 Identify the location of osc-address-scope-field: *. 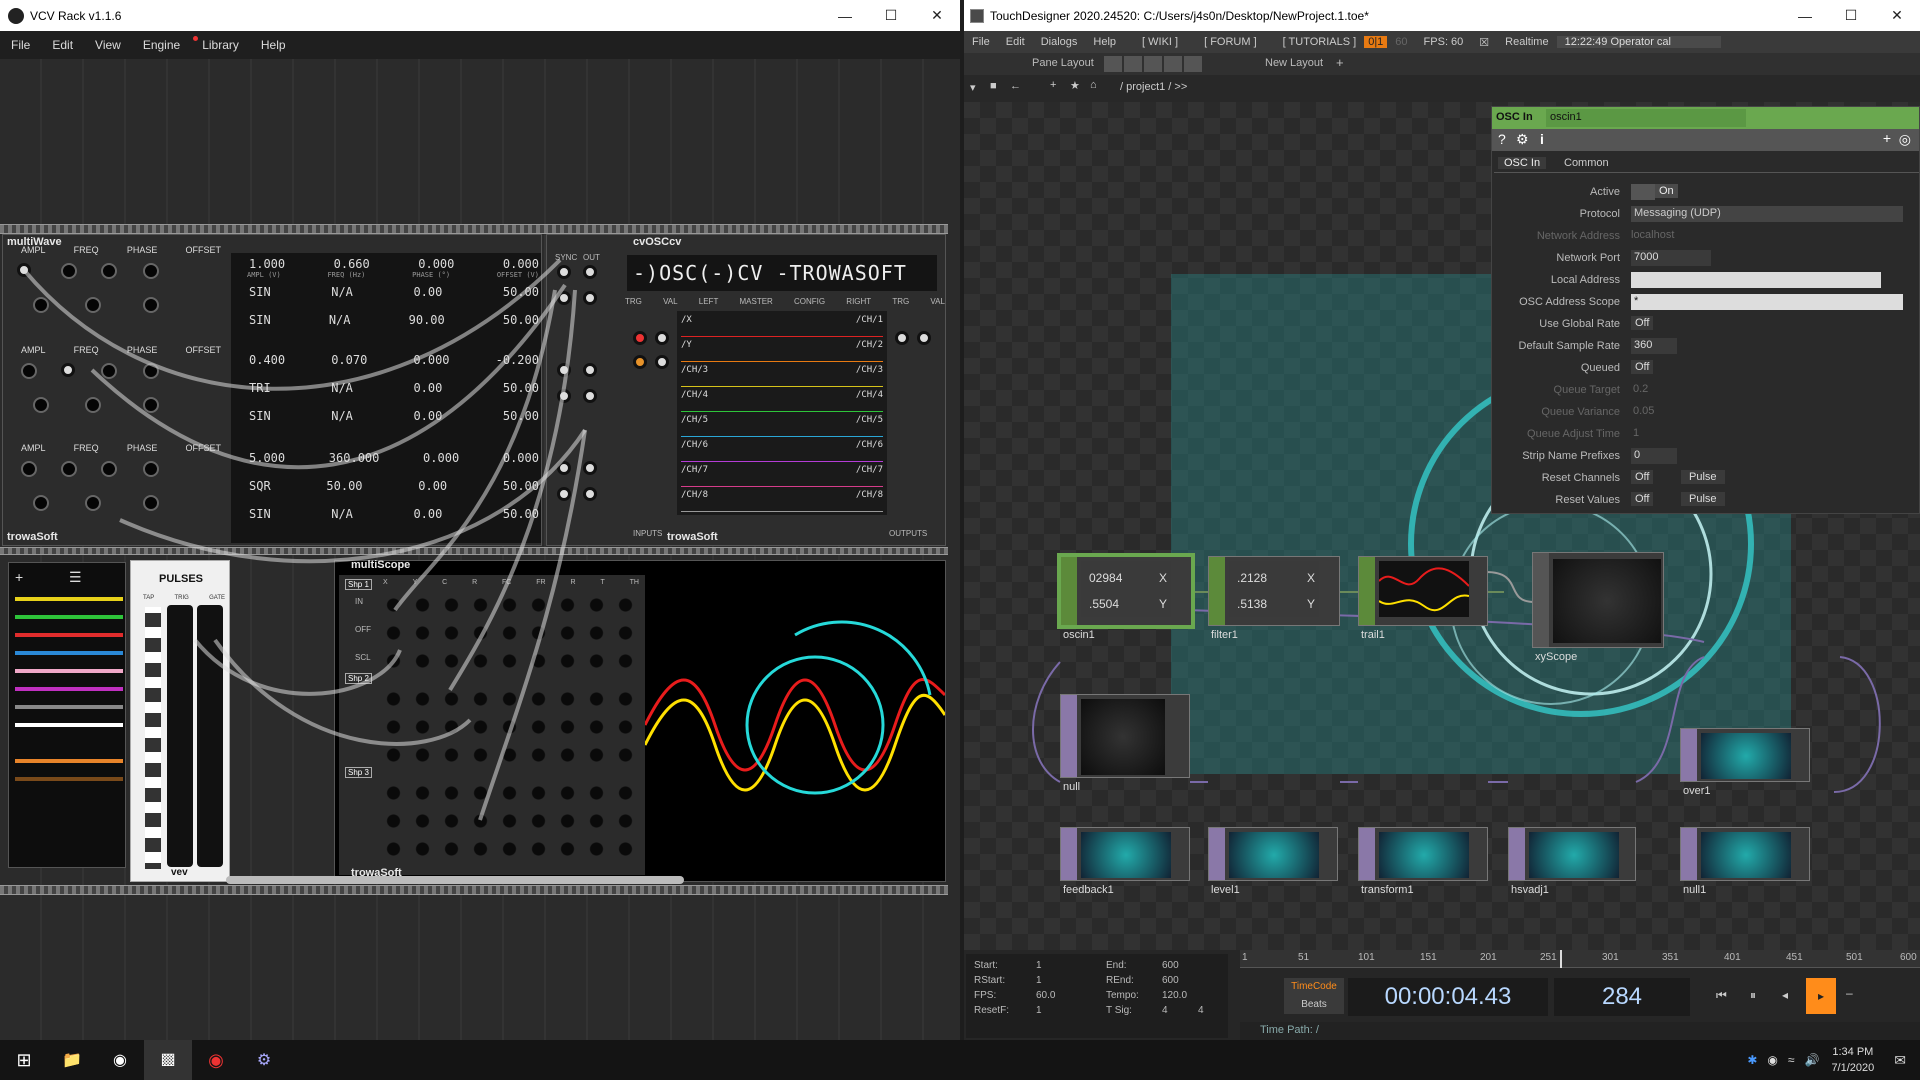
(1767, 302).